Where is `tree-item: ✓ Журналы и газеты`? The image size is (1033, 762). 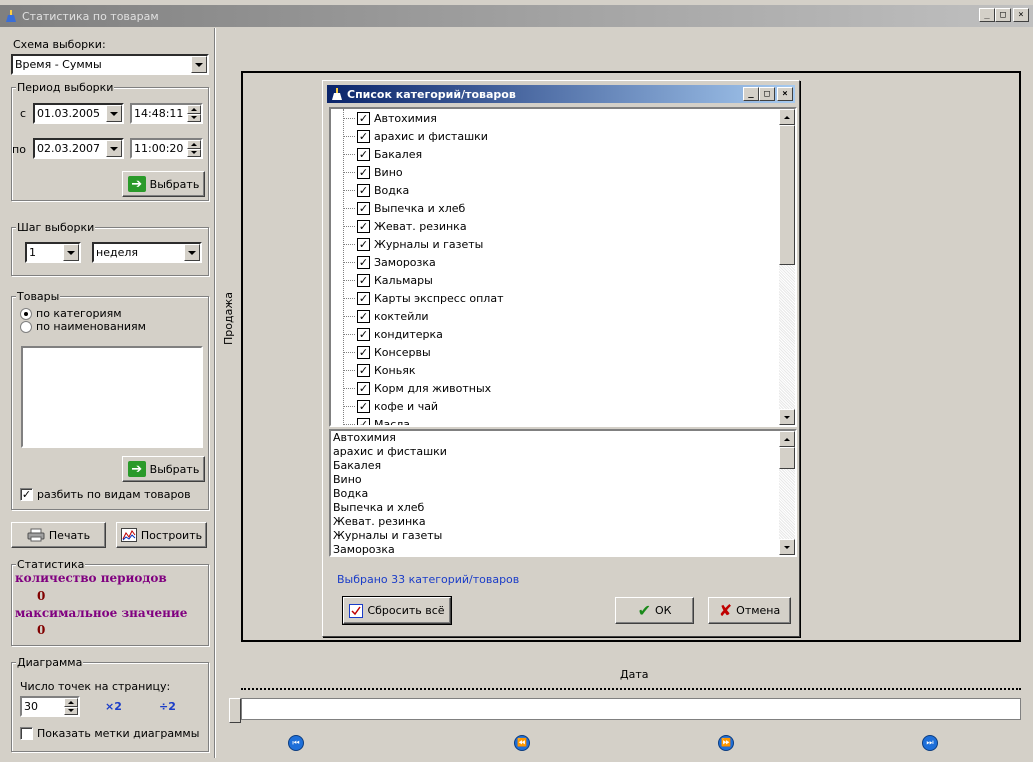
tree-item: ✓ Журналы и газеты is located at coordinates (563, 244).